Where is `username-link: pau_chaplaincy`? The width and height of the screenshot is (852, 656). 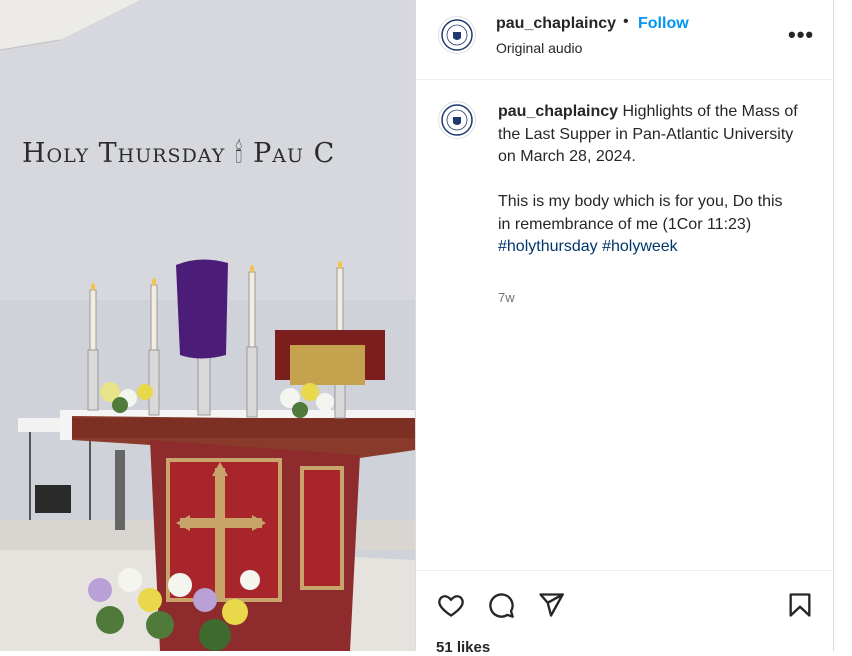
username-link: pau_chaplaincy is located at coordinates (556, 24).